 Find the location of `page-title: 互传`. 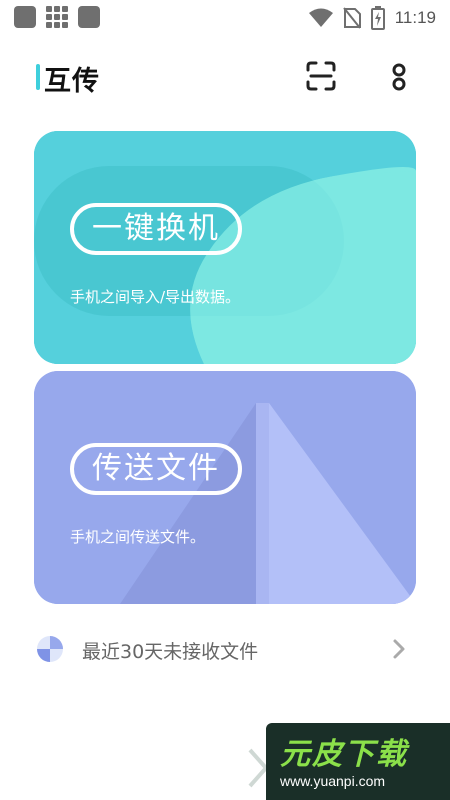

page-title: 互传 is located at coordinates (72, 81).